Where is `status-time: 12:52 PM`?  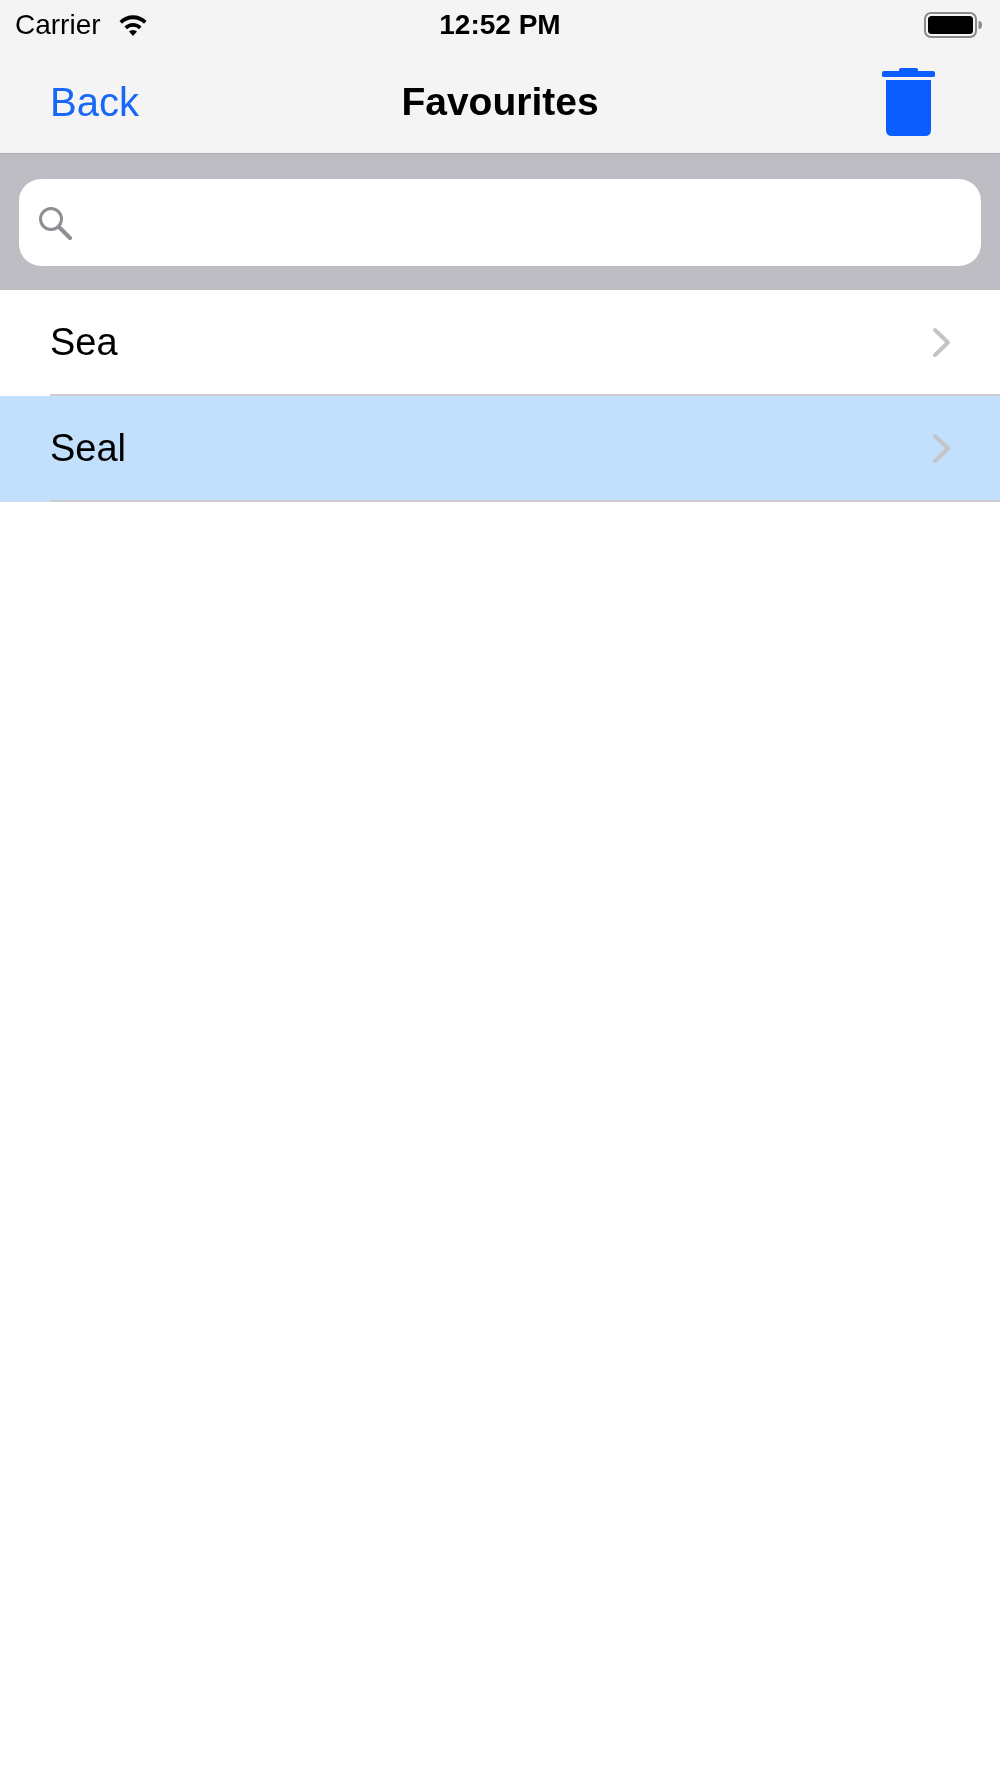
status-time: 12:52 PM is located at coordinates (500, 25).